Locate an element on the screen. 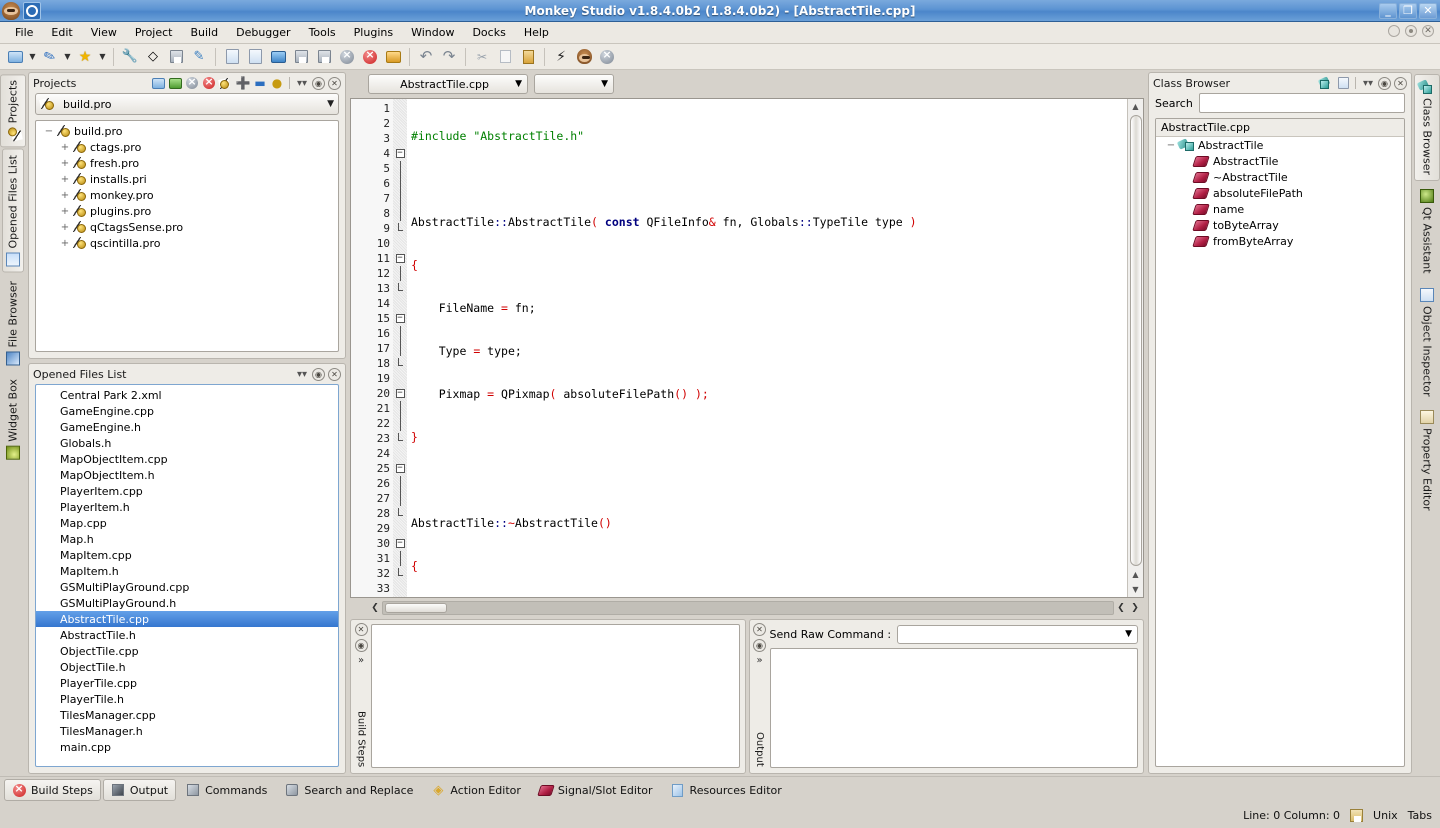 Image resolution: width=1440 pixels, height=828 pixels. build-settings-icon is located at coordinates (176, 57).